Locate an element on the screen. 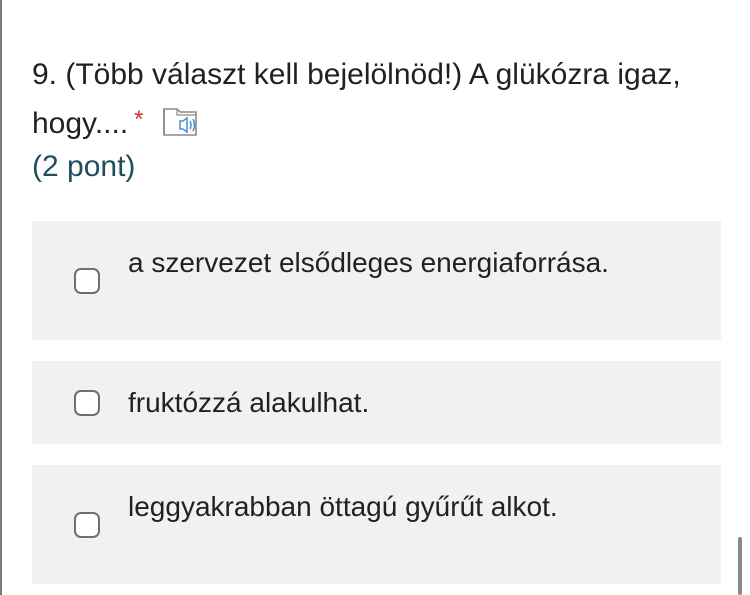 This screenshot has height=595, width=750. option-1-label: a szervezet elsődleges energiaforrása. is located at coordinates (408, 262).